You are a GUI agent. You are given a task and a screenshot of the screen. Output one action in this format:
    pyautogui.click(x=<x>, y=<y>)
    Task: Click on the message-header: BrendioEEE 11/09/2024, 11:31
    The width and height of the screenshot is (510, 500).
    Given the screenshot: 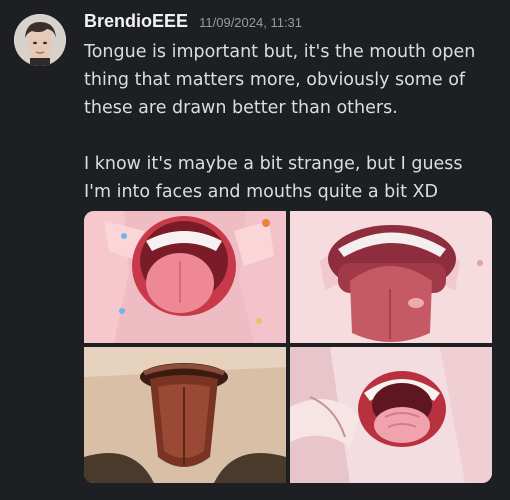 What is the action you would take?
    pyautogui.click(x=193, y=21)
    